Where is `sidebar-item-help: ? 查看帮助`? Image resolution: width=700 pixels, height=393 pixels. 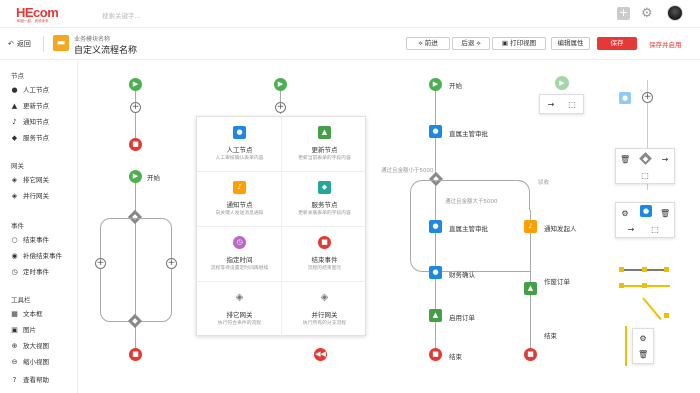 sidebar-item-help: ? 查看帮助 is located at coordinates (29, 379).